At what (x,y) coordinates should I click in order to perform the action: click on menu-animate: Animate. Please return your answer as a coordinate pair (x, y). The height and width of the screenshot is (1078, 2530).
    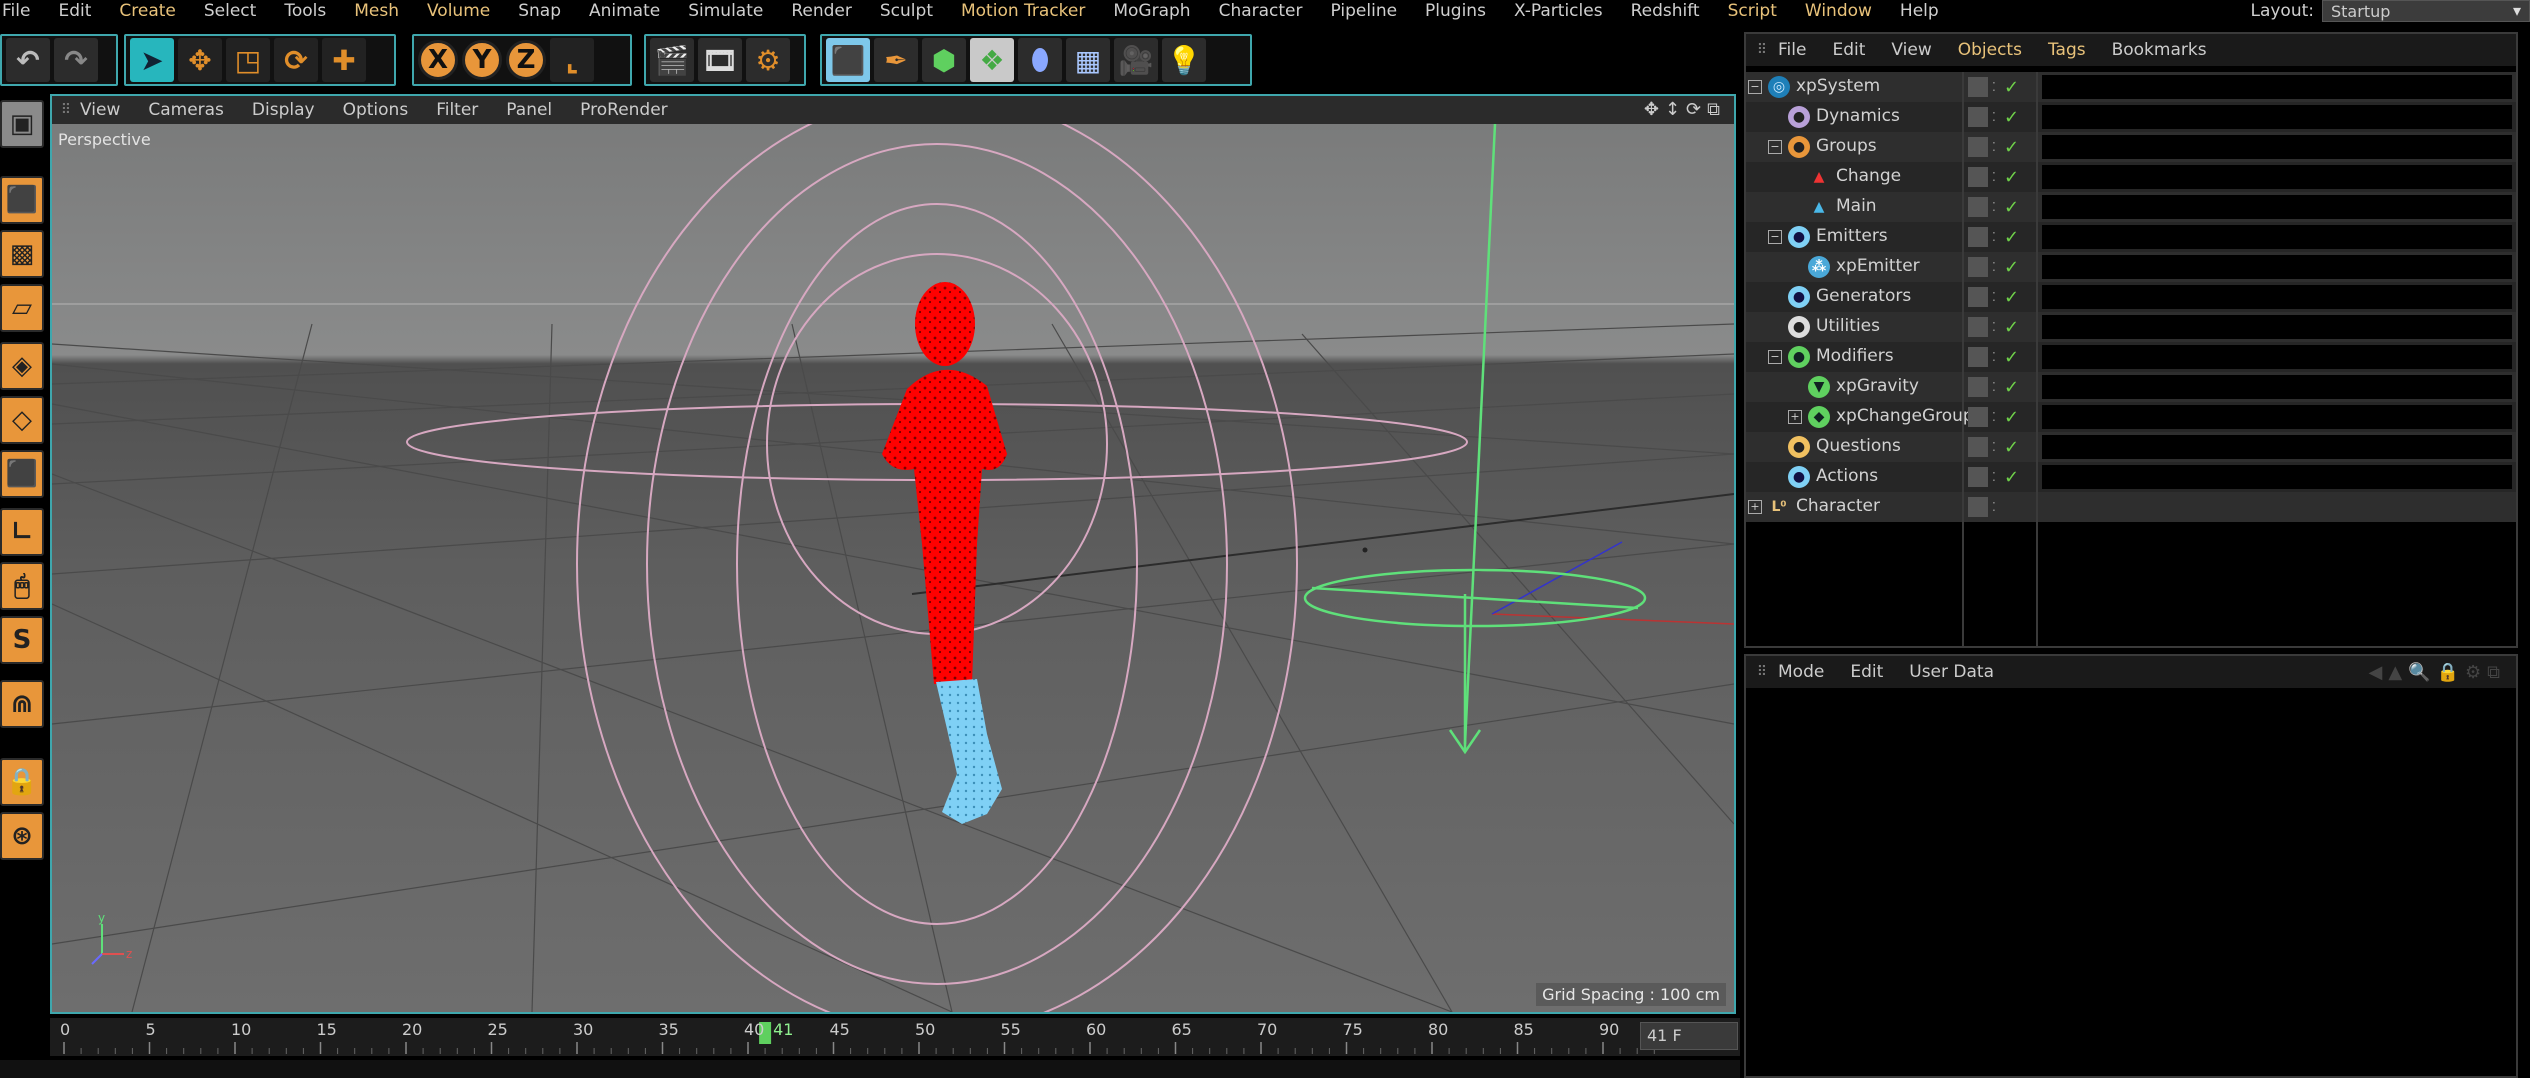
    Looking at the image, I should click on (631, 11).